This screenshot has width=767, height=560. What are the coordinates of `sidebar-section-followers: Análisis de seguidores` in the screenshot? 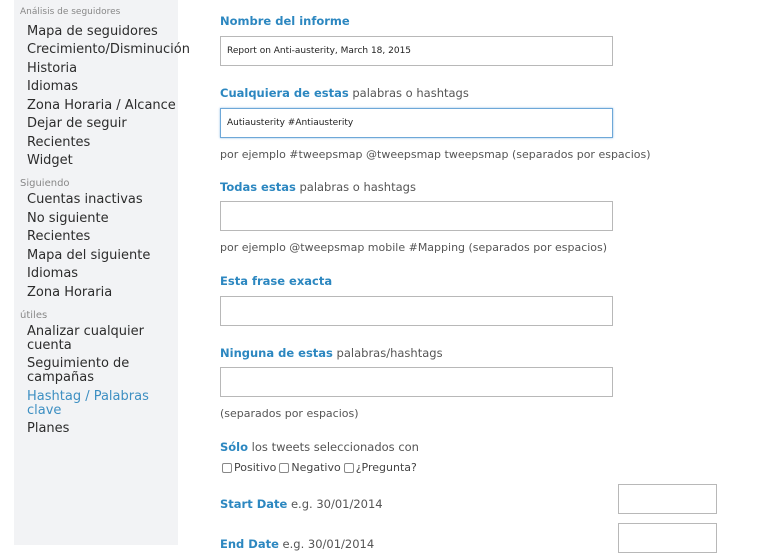 It's located at (70, 12).